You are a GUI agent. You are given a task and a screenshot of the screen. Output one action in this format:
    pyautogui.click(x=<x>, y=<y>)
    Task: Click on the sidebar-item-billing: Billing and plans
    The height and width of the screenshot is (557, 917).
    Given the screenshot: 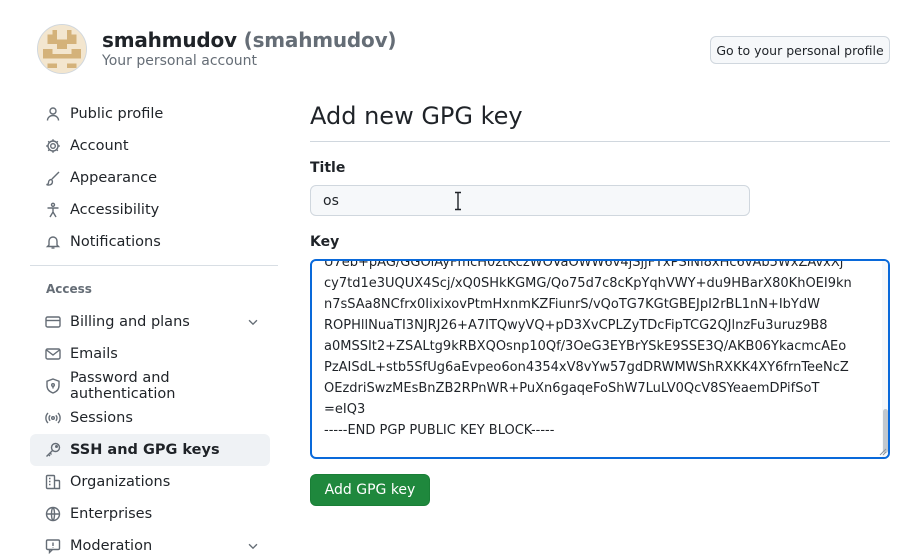 What is the action you would take?
    pyautogui.click(x=150, y=322)
    